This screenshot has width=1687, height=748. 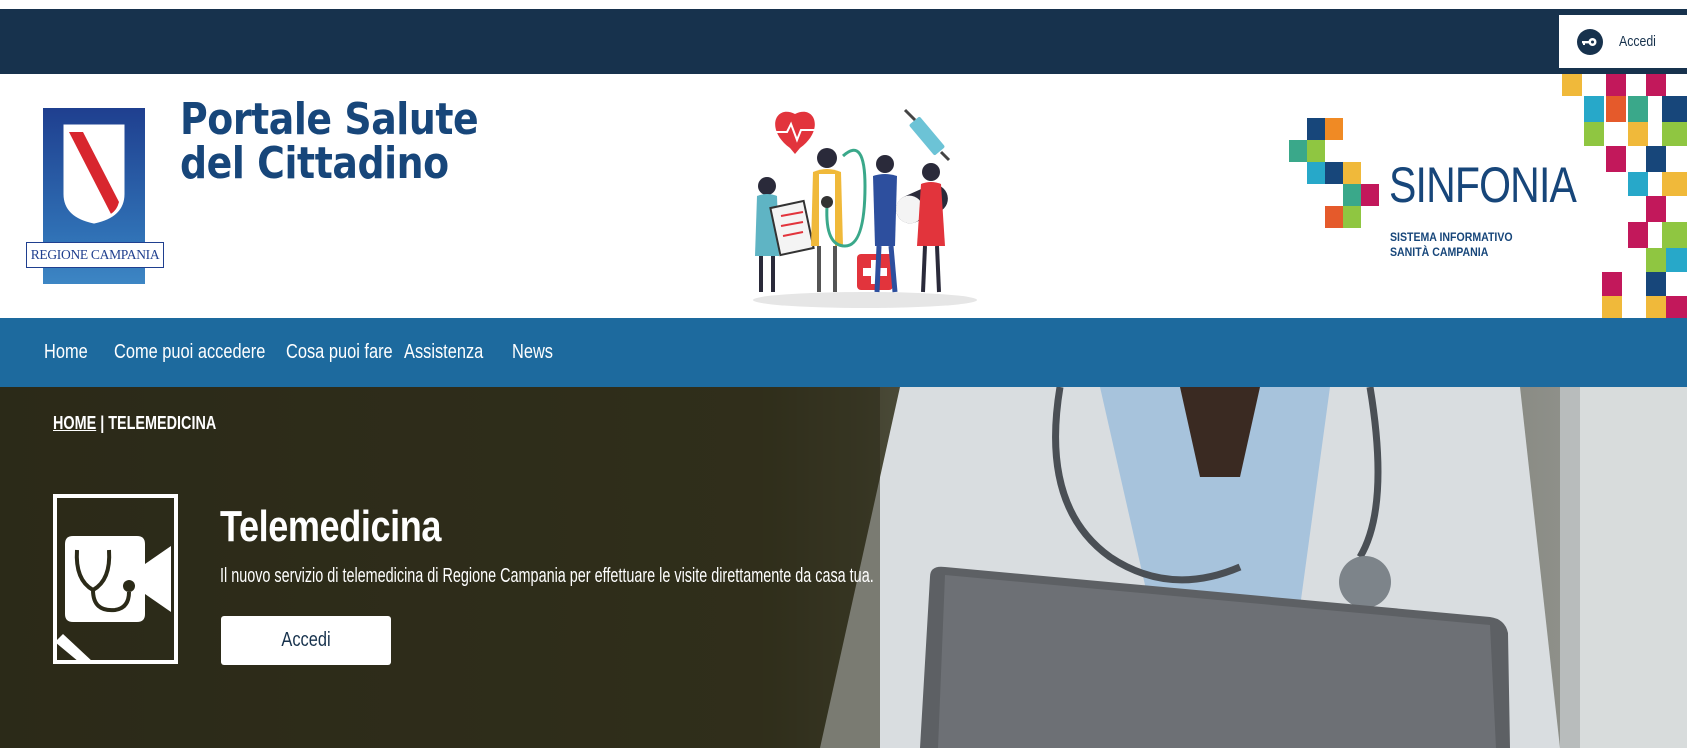 I want to click on portal-title: Portale Salute del Cittadino, so click(x=329, y=141).